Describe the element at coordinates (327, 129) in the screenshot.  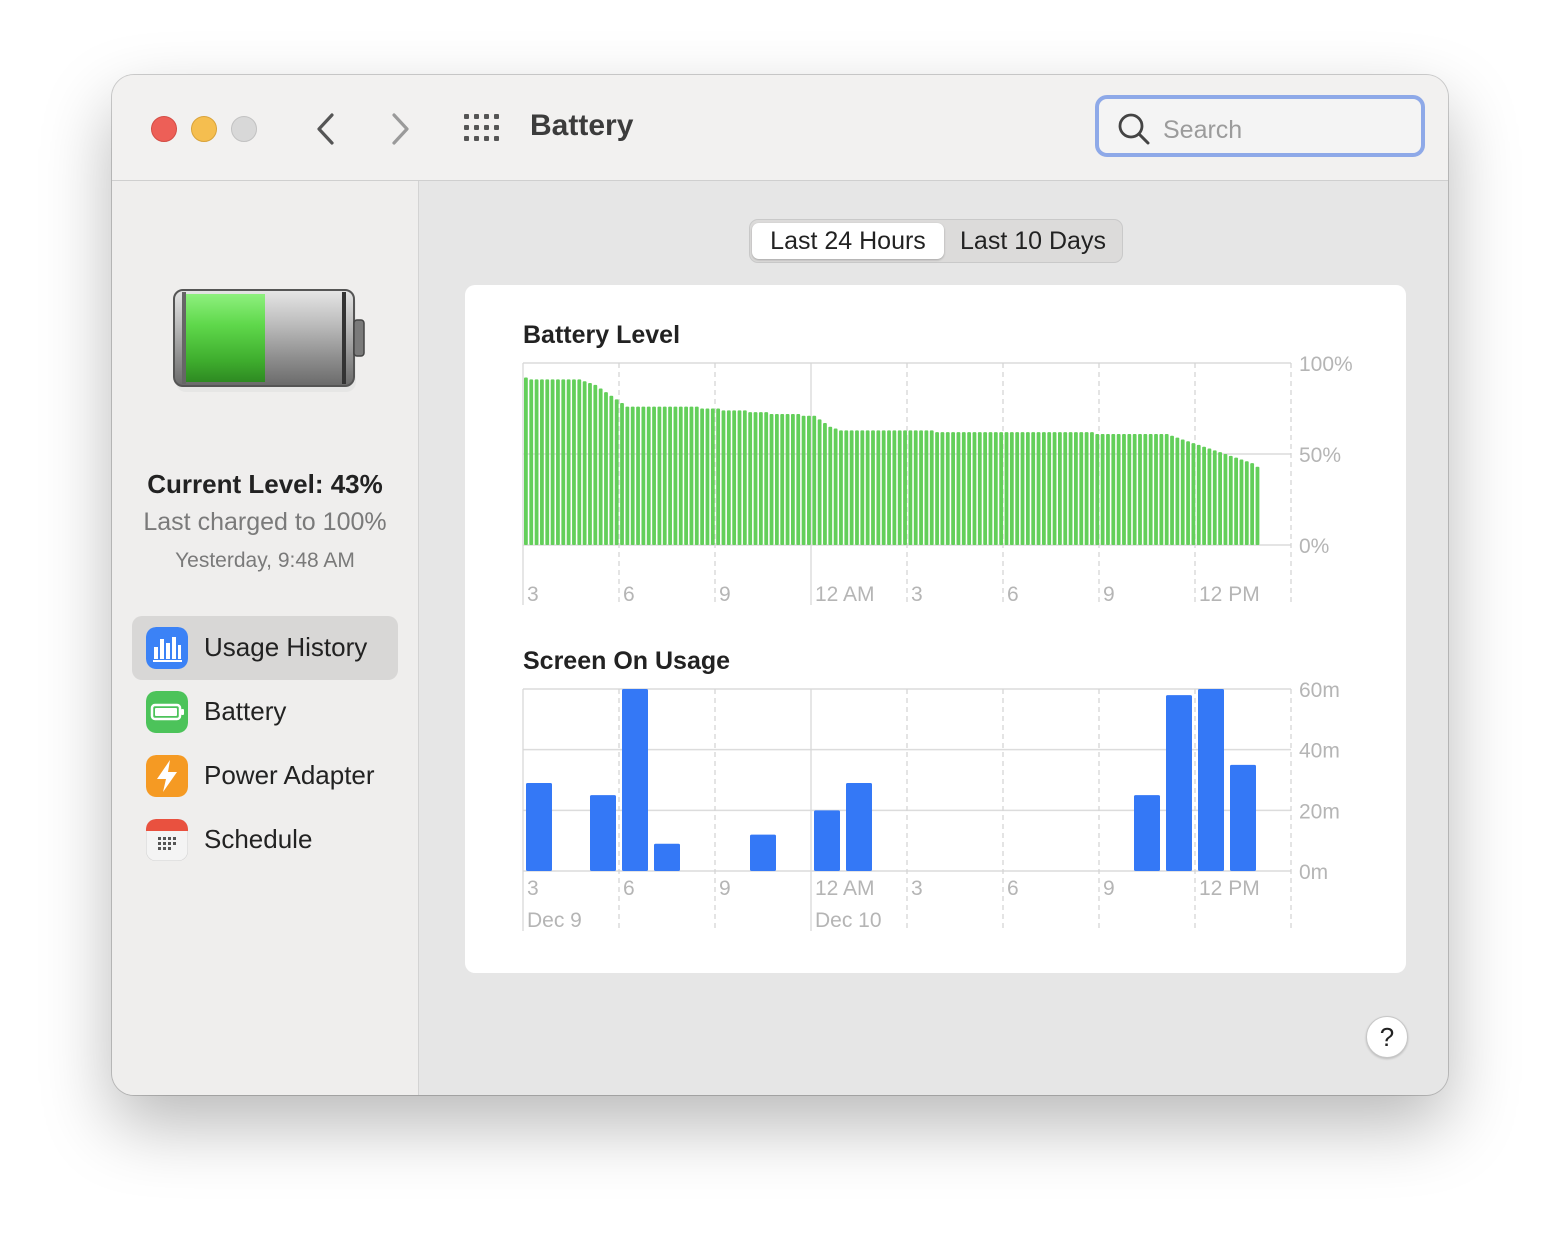
I see `back-chevron-icon` at that location.